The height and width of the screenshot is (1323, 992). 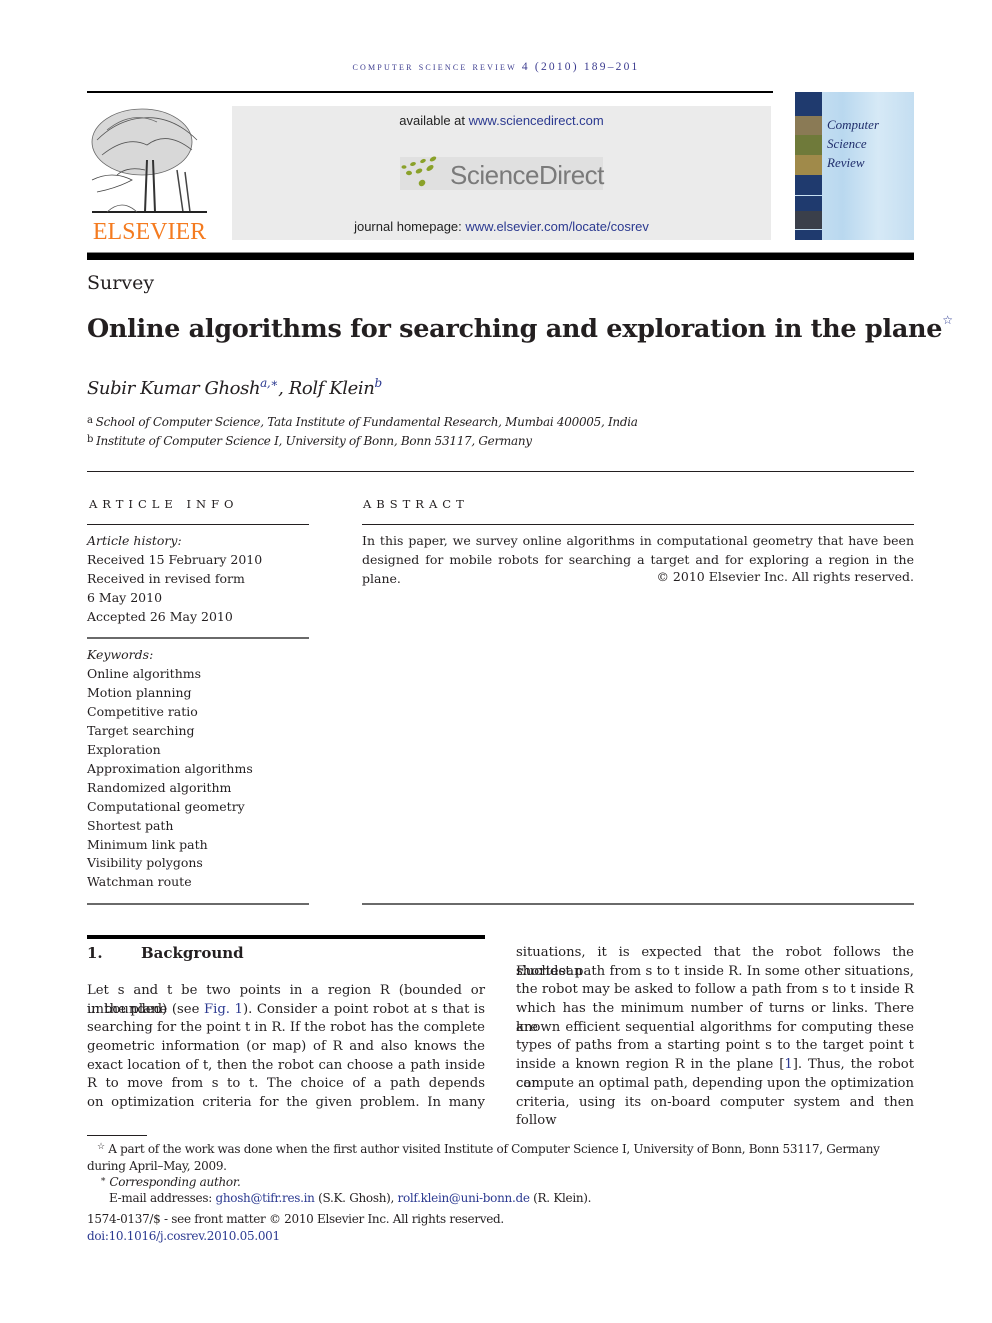 What do you see at coordinates (198, 904) in the screenshot?
I see `keywords-rule` at bounding box center [198, 904].